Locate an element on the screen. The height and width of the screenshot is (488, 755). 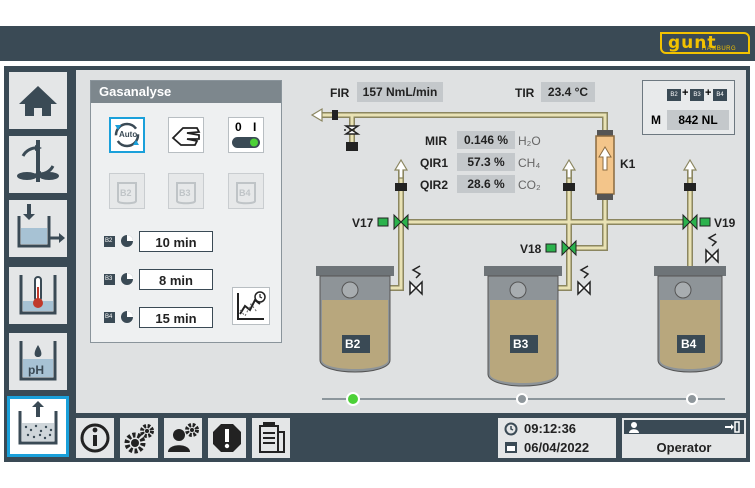
indicator-b4 is located at coordinates (692, 399).